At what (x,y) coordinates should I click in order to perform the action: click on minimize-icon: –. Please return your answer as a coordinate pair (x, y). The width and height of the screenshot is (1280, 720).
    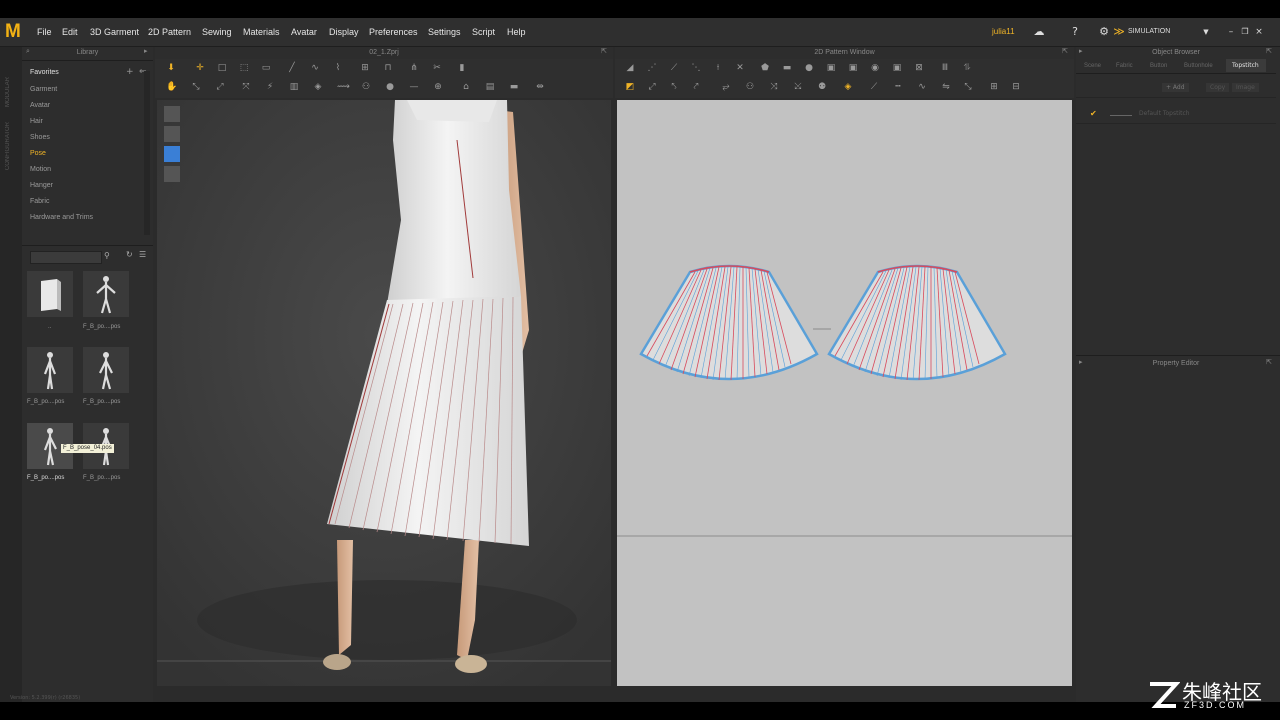
    Looking at the image, I should click on (1231, 32).